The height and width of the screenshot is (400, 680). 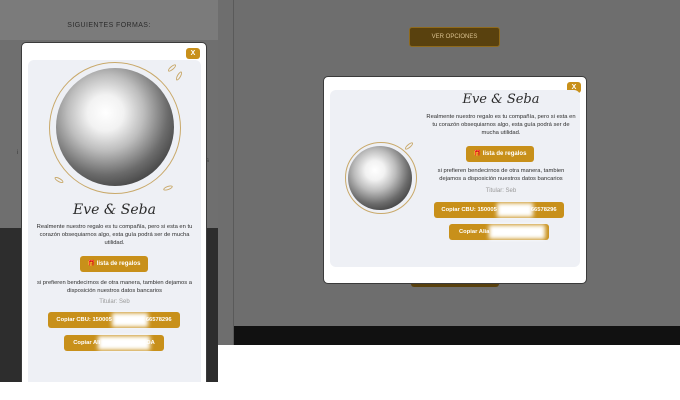 I want to click on see-options-button: VER OPCIONES, so click(x=454, y=37).